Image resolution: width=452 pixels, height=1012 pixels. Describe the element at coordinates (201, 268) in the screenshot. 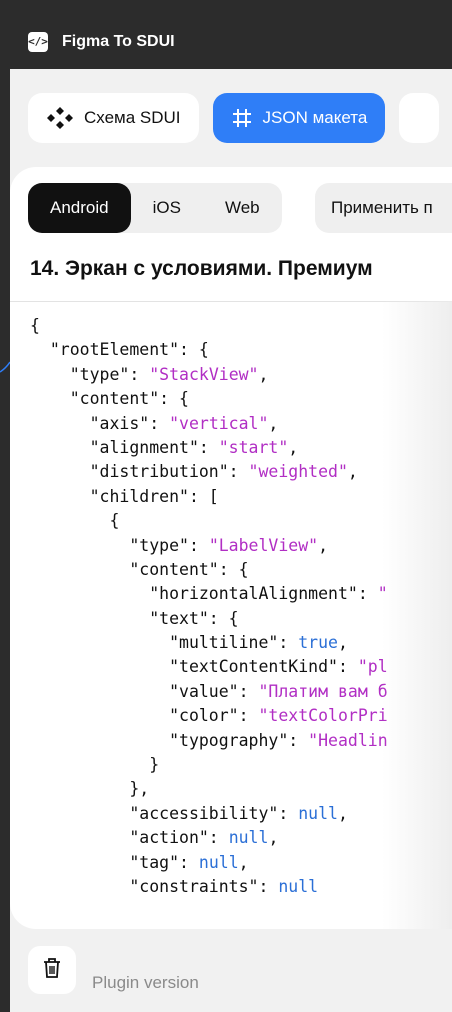

I see `screen-title: 14. Эркан с условиями. Премиум` at that location.